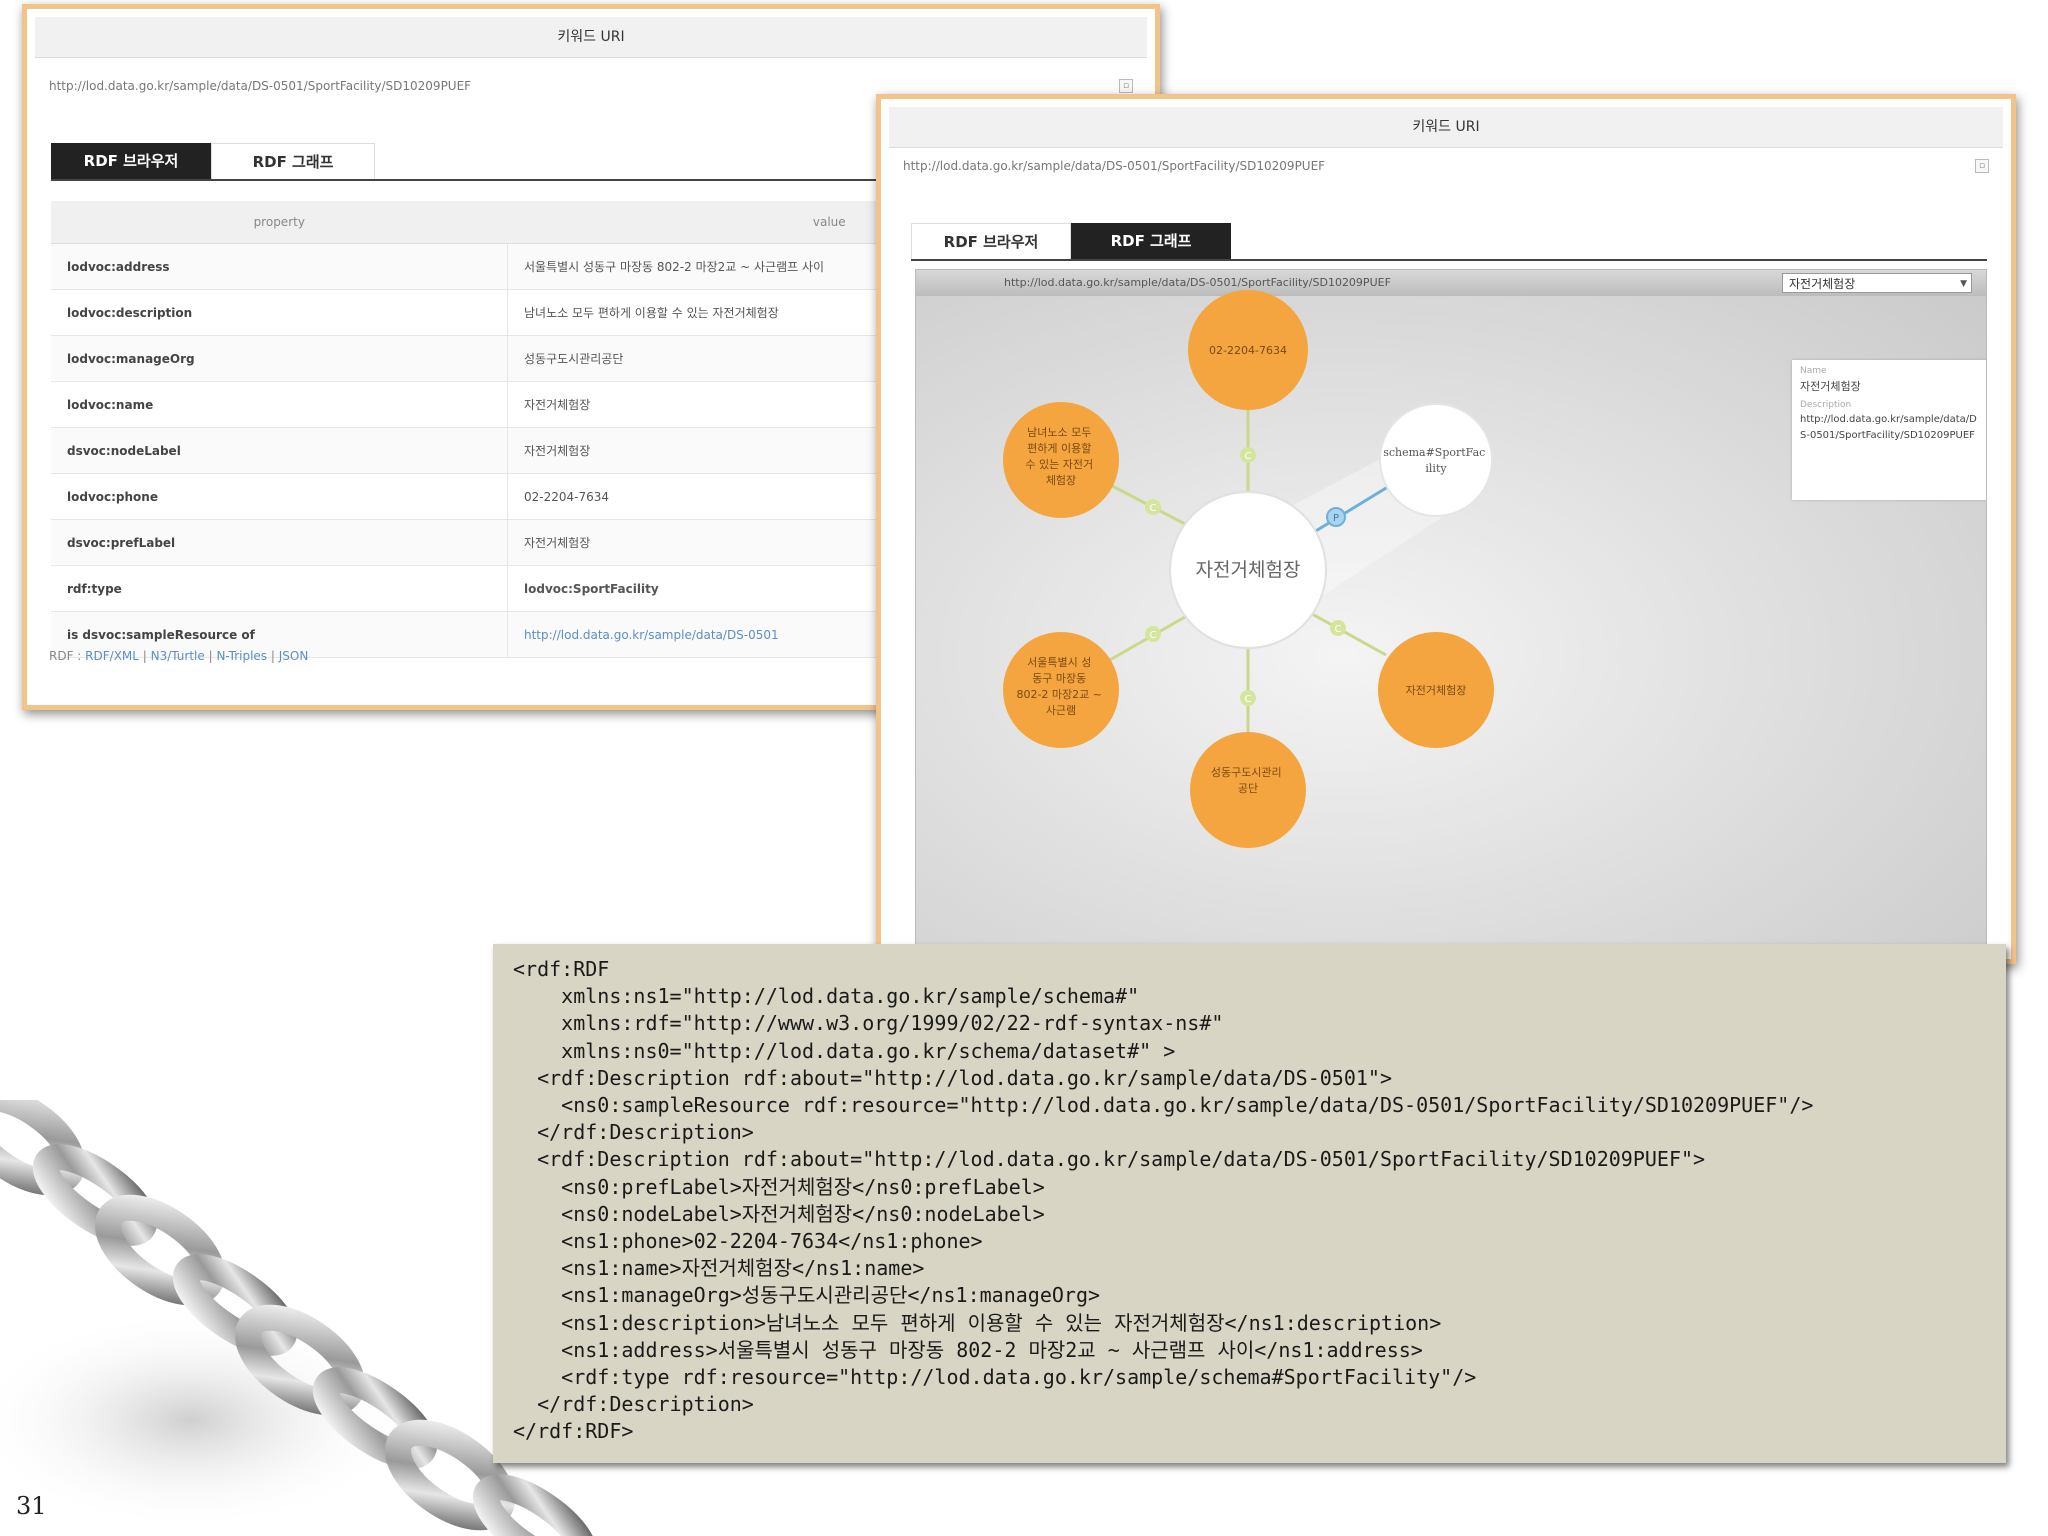  Describe the element at coordinates (807, 1295) in the screenshot. I see `code-line: <ns1:manageOrg>성동구도시관리공단</ns1:manageOrg>` at that location.